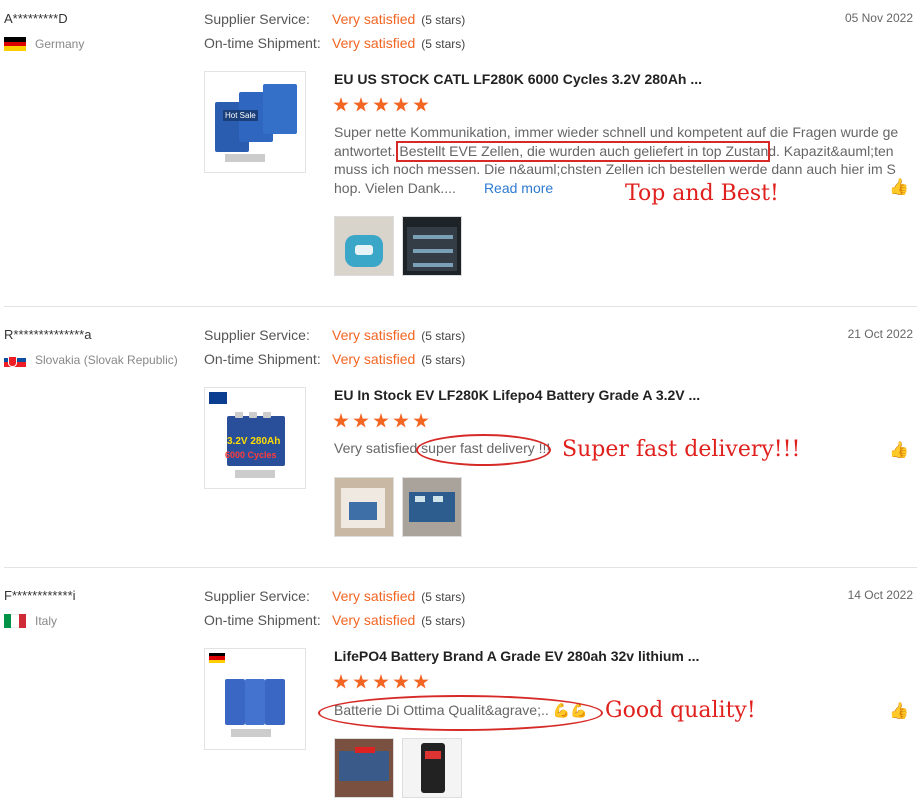  What do you see at coordinates (255, 699) in the screenshot?
I see `product-thumbnail` at bounding box center [255, 699].